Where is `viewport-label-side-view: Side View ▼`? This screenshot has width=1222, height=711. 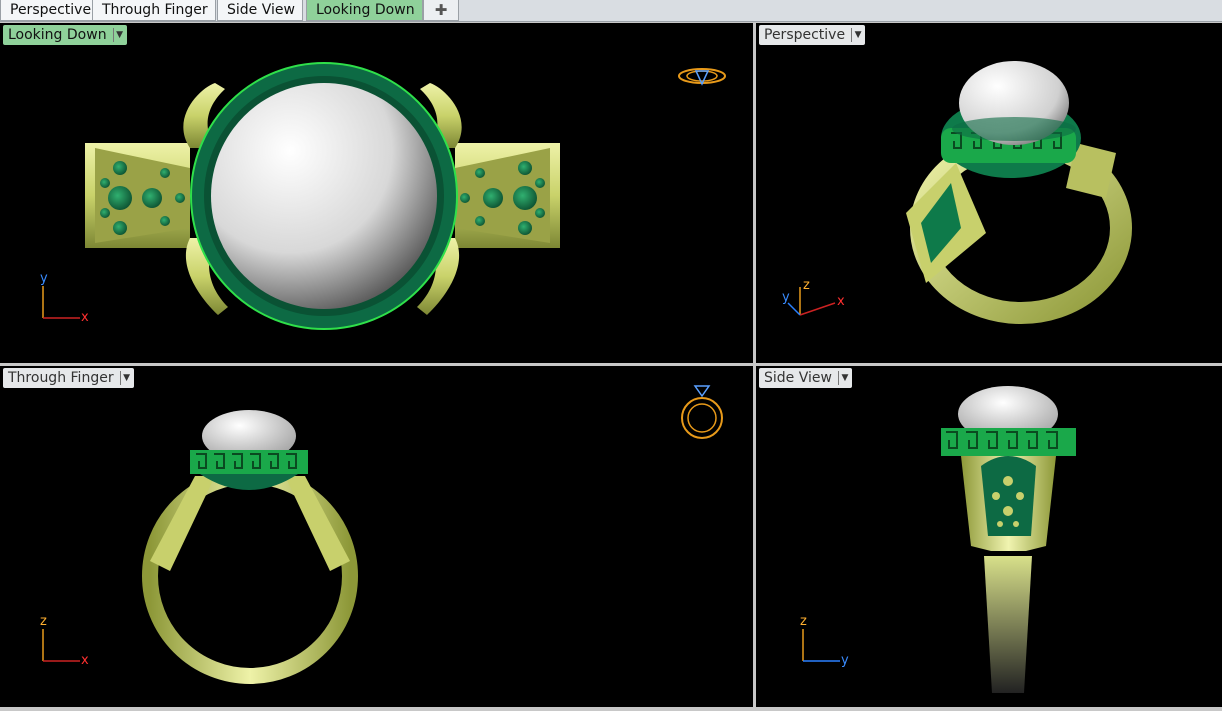
viewport-label-side-view: Side View ▼ is located at coordinates (805, 378).